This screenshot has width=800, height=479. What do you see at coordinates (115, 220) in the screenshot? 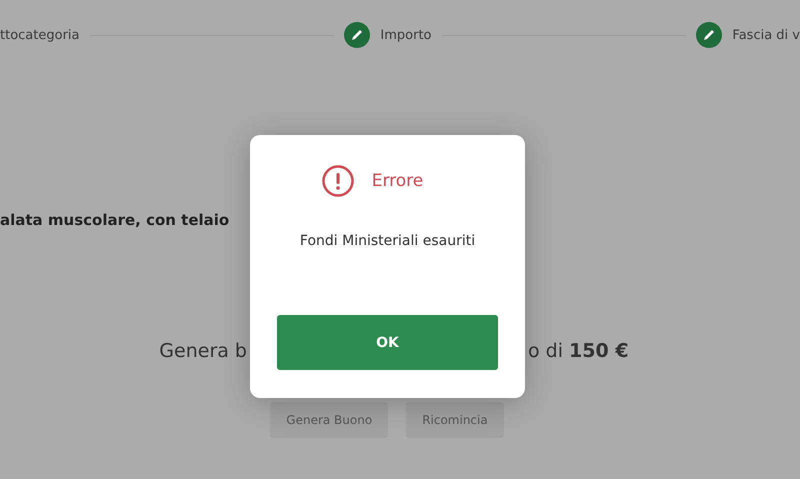
I see `product-description: alata muscolare, con telaio` at bounding box center [115, 220].